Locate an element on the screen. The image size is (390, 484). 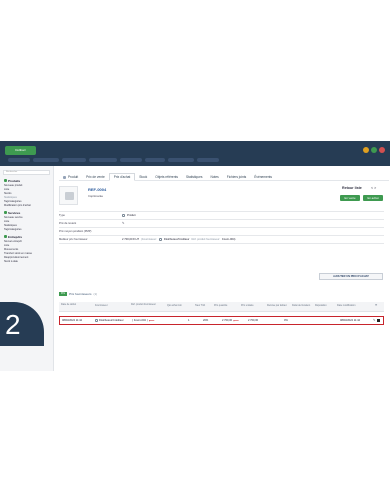
col-unit-price: Prix unitaire is located at coordinates (247, 305).